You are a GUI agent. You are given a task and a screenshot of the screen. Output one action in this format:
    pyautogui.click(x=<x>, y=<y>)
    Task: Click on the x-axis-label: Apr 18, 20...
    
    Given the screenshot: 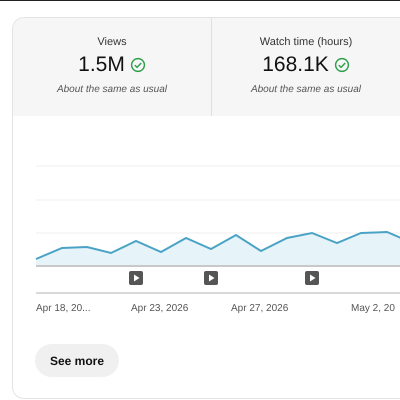 What is the action you would take?
    pyautogui.click(x=63, y=308)
    